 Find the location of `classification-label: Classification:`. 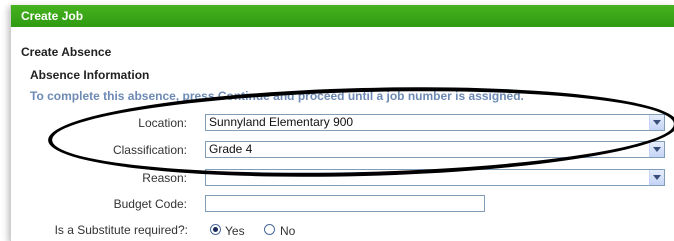

classification-label: Classification: is located at coordinates (149, 150).